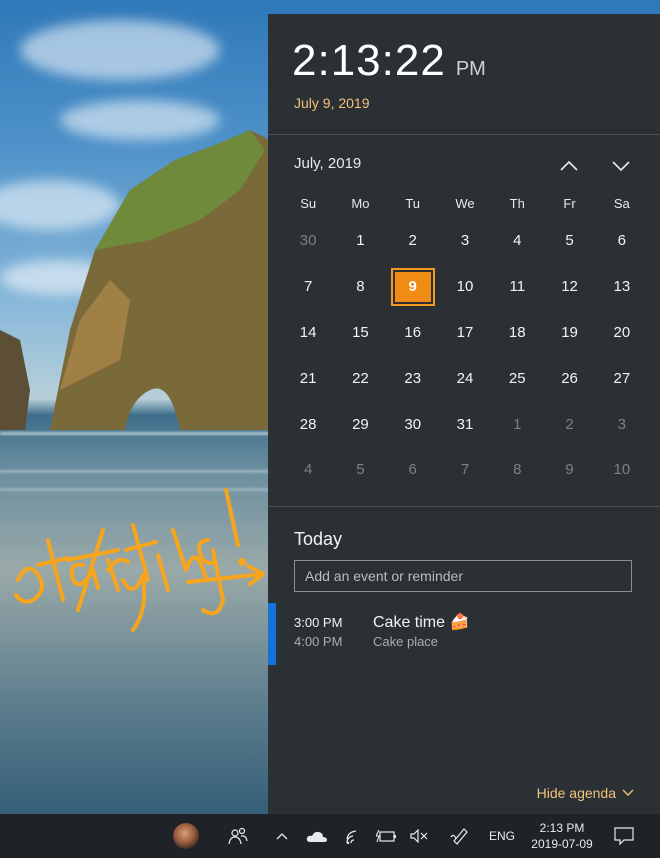 Image resolution: width=660 pixels, height=858 pixels. I want to click on month-header: July, 2019, so click(464, 174).